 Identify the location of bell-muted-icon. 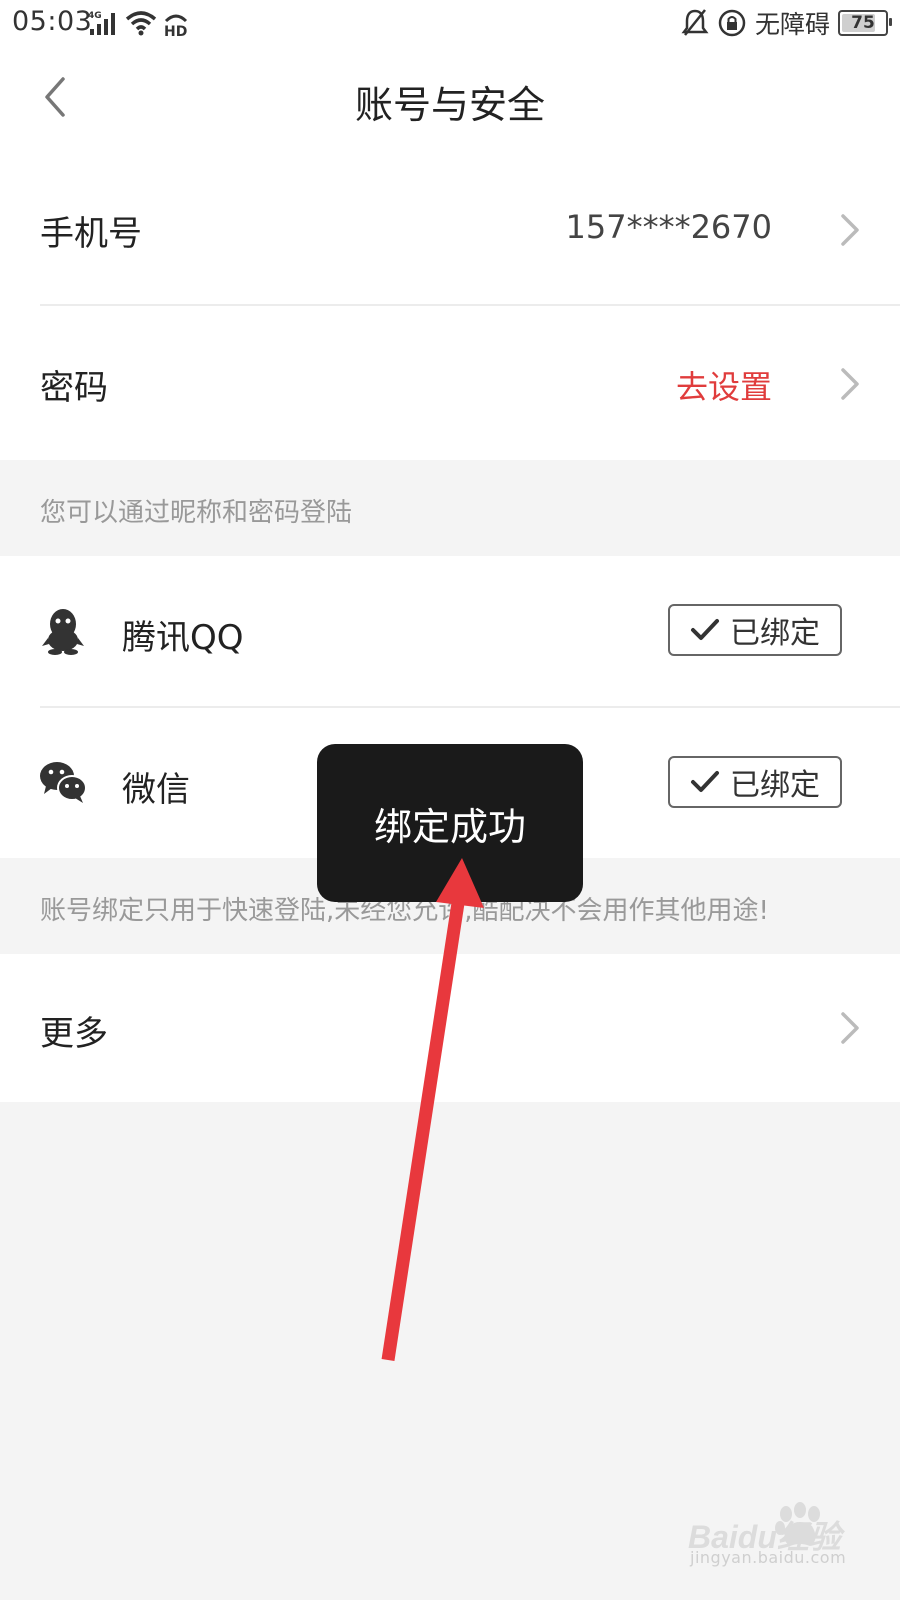
(695, 22).